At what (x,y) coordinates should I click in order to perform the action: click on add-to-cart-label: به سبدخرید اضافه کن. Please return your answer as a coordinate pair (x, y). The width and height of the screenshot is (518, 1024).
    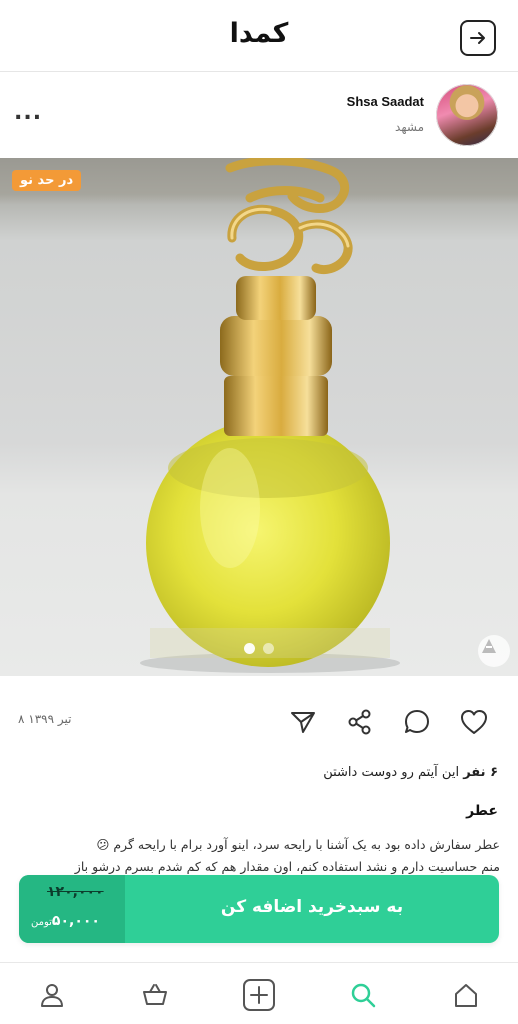
    Looking at the image, I should click on (312, 907).